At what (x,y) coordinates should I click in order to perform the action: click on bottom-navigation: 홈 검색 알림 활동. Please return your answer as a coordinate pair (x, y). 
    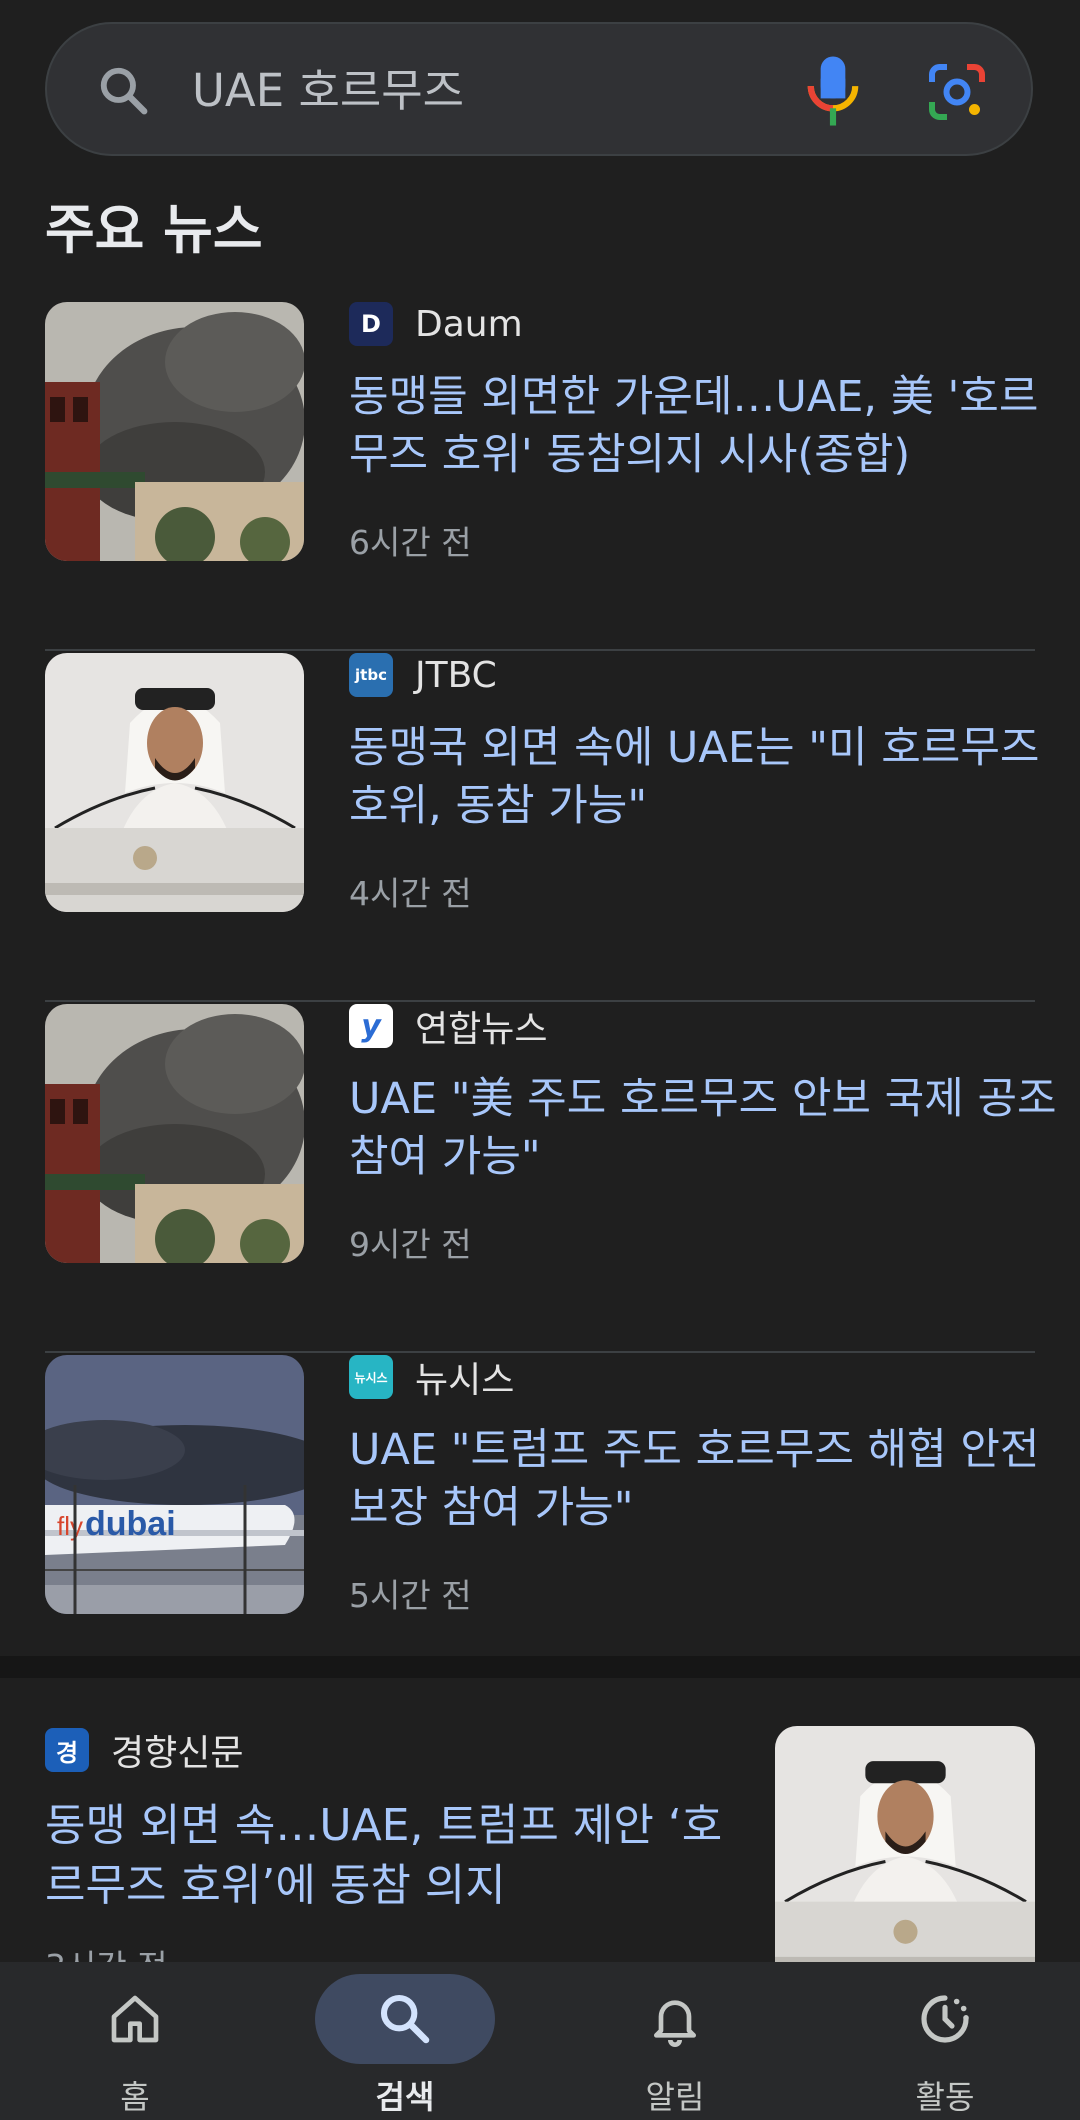
    Looking at the image, I should click on (540, 2041).